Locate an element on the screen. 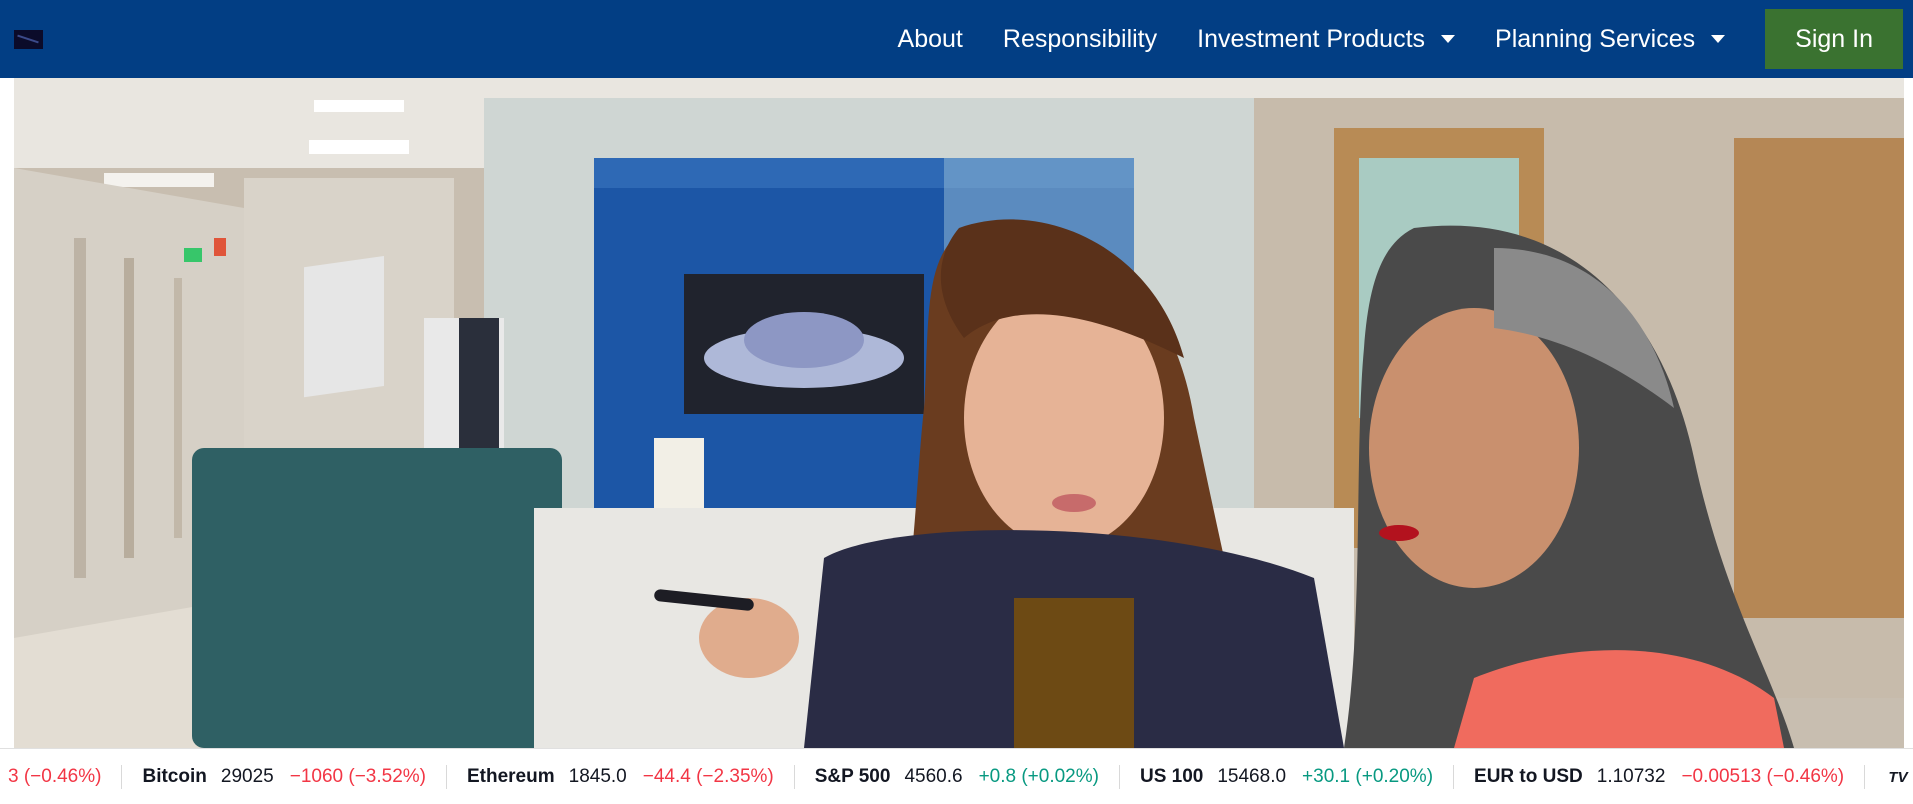 Image resolution: width=1913 pixels, height=804 pixels. ticker-symbol: Bitcoin is located at coordinates (174, 776).